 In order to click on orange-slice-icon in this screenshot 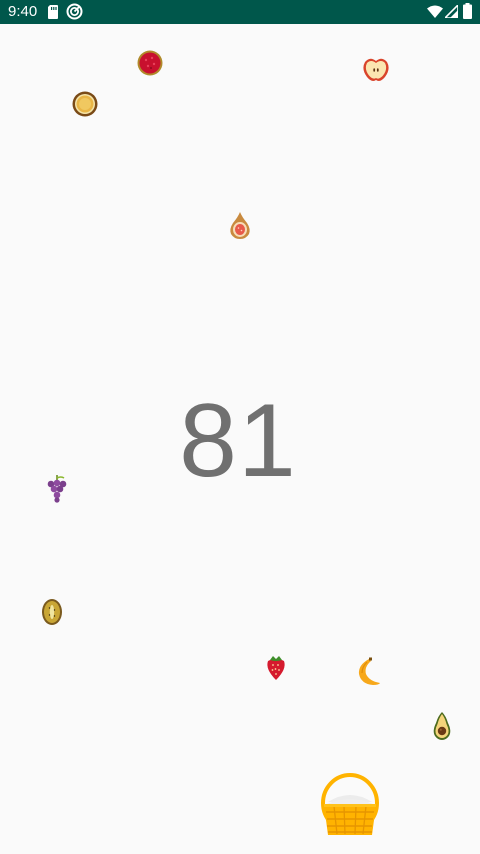, I will do `click(85, 106)`.